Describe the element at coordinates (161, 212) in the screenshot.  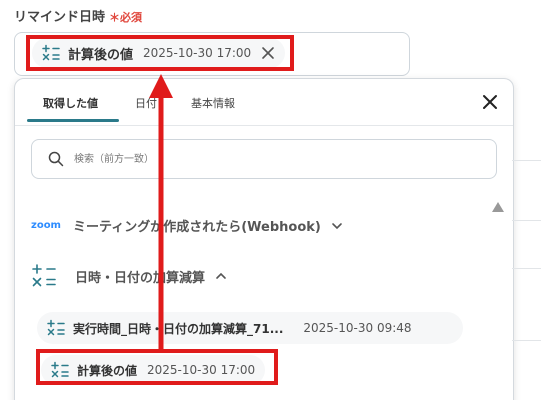
I see `annotation-arrow` at that location.